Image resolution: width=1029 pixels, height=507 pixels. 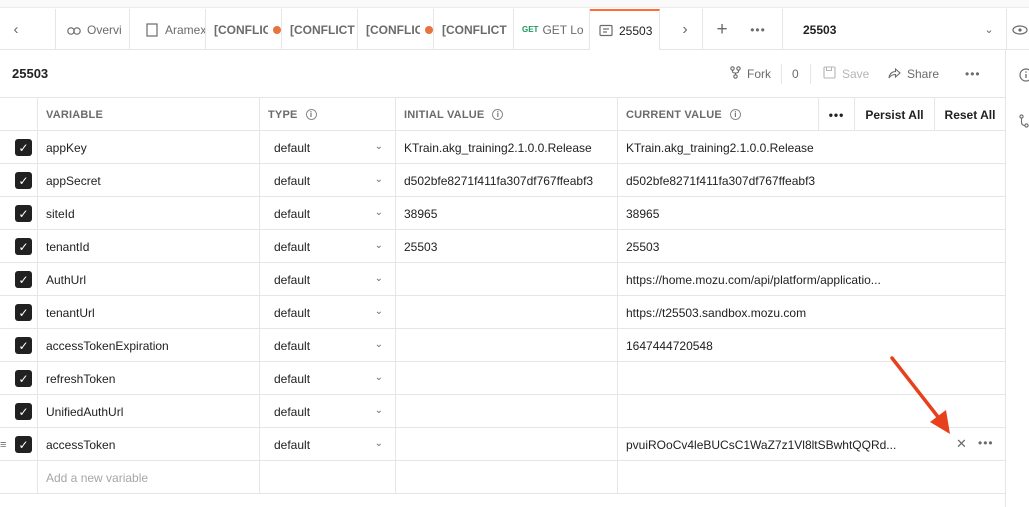 I want to click on fork-count: 0, so click(x=795, y=74).